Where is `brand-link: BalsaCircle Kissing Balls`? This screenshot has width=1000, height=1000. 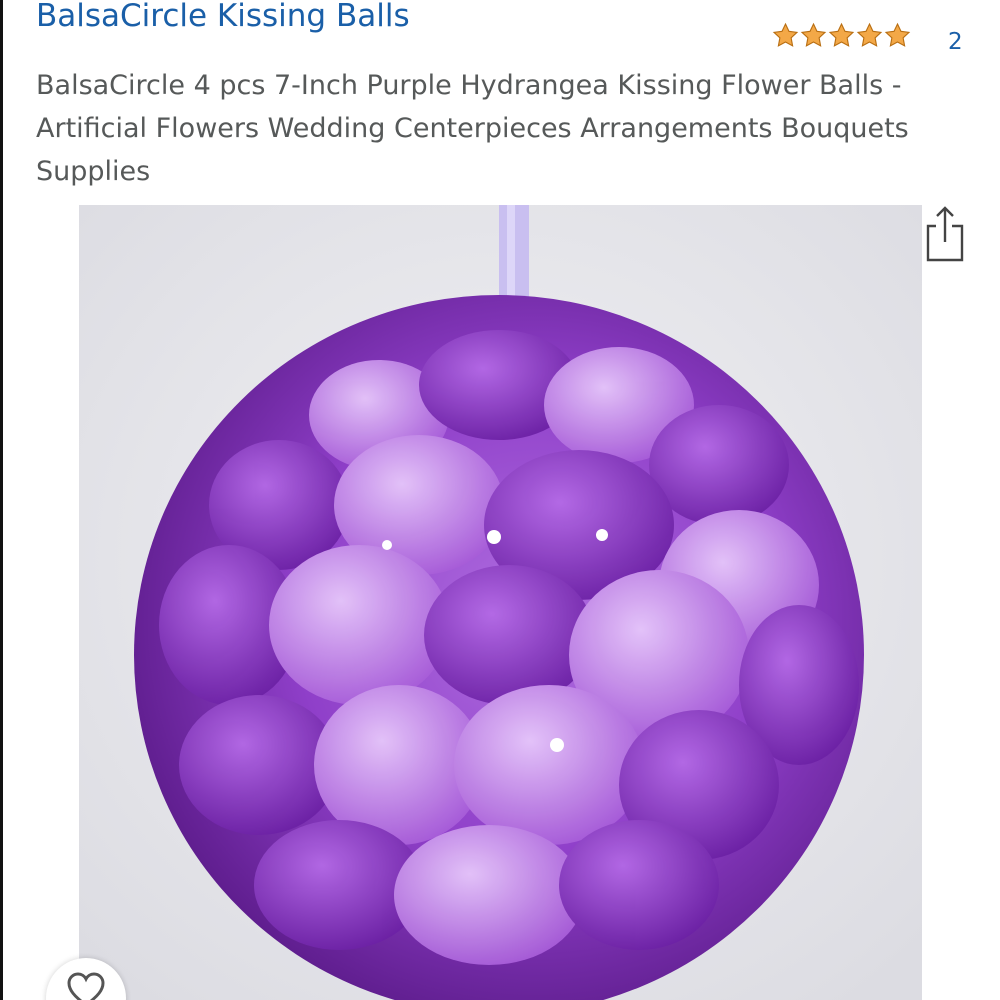
brand-link: BalsaCircle Kissing Balls is located at coordinates (223, 19).